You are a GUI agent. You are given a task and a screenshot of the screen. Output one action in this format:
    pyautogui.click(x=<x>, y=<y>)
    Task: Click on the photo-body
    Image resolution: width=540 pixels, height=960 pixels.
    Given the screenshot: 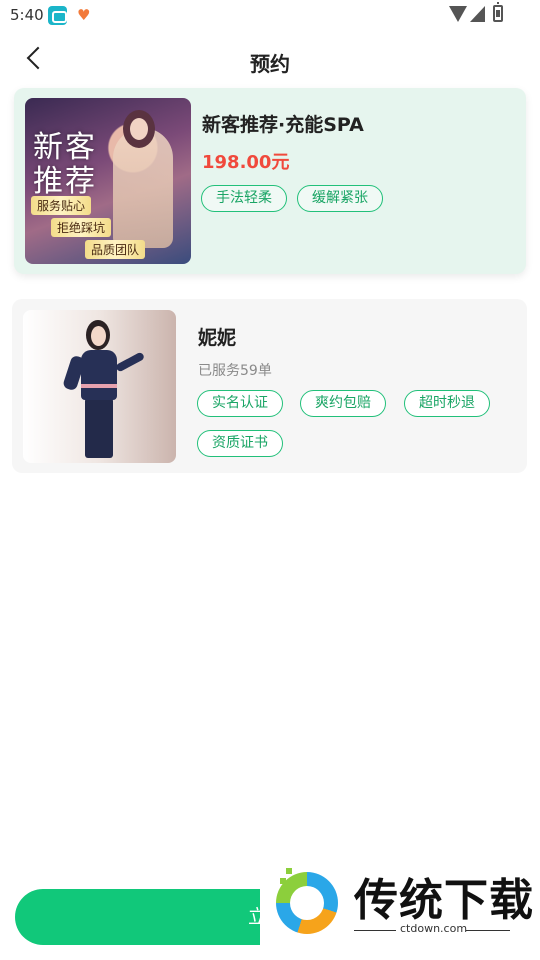 What is the action you would take?
    pyautogui.click(x=99, y=375)
    